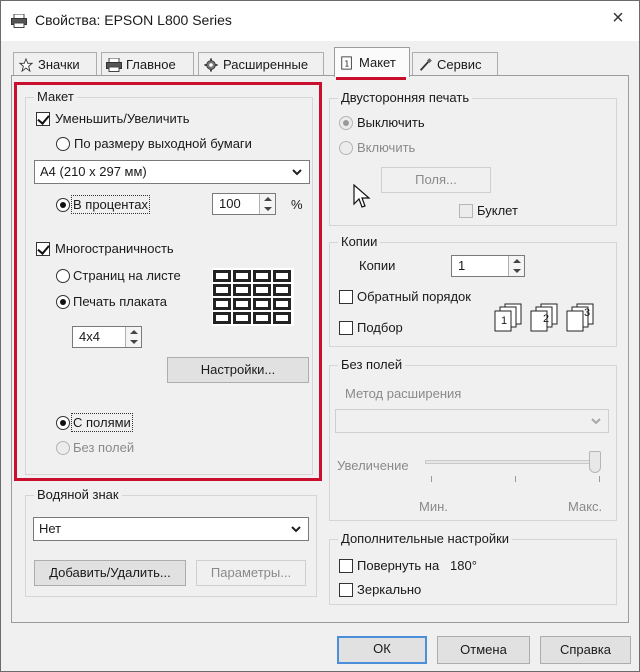 The image size is (640, 672). I want to click on page-icon: 1, so click(346, 62).